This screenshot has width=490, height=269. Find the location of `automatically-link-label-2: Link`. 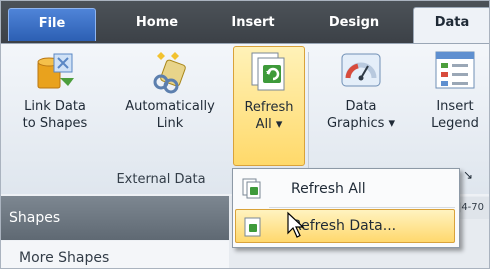

automatically-link-label-2: Link is located at coordinates (170, 123).